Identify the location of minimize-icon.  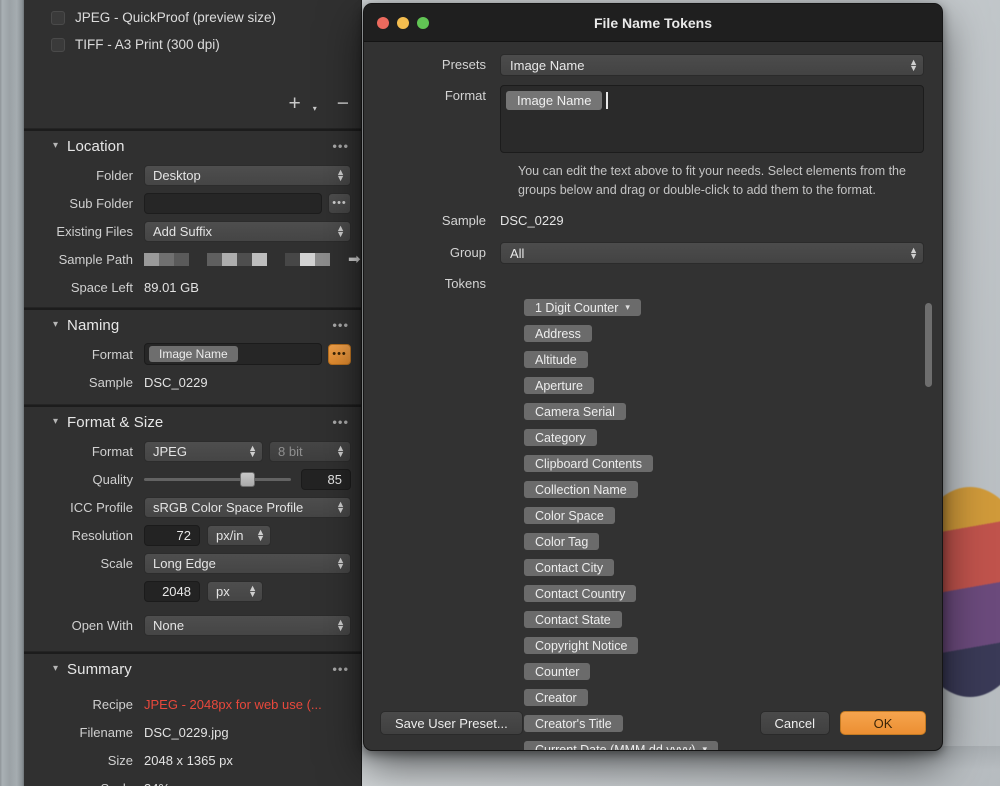
(403, 22).